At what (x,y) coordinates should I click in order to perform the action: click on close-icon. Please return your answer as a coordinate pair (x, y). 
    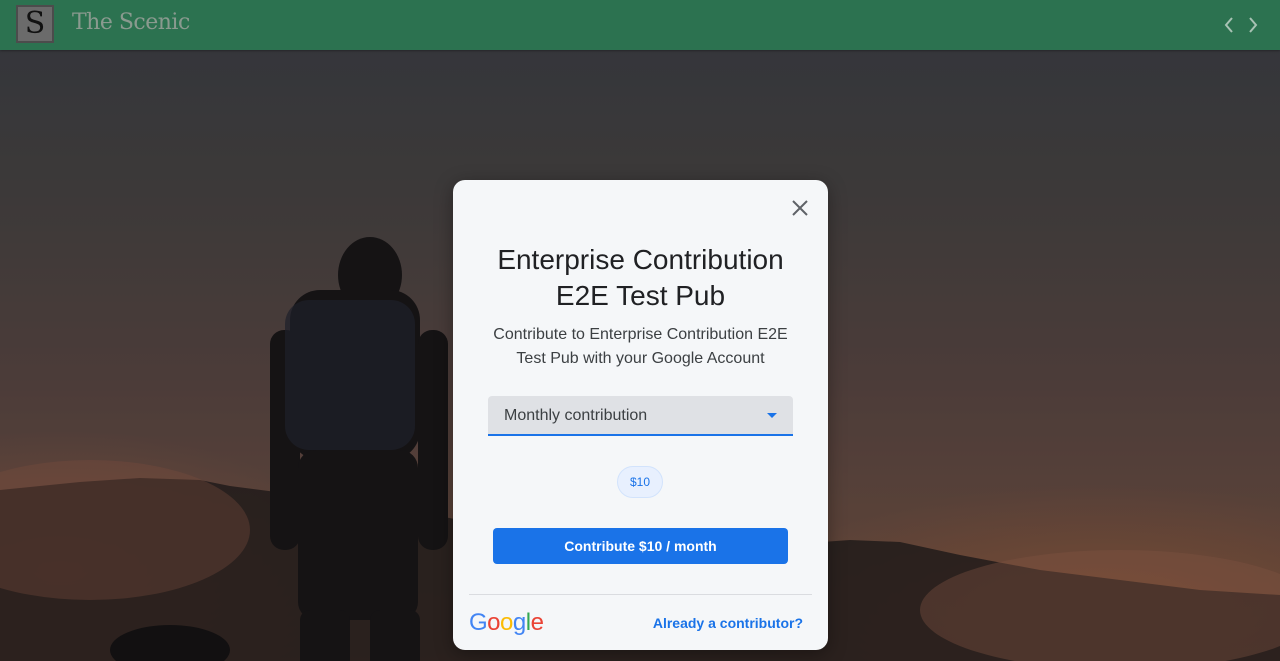
    Looking at the image, I should click on (800, 208).